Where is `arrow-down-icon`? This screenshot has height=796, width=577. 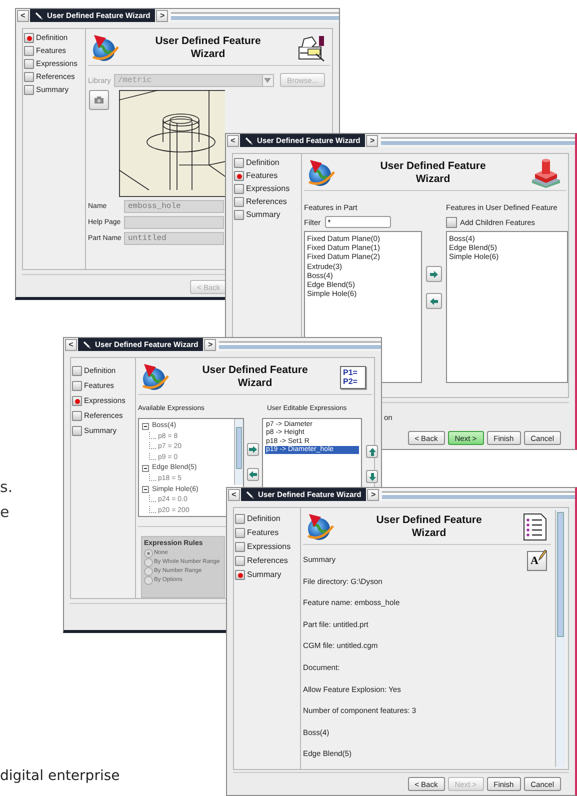
arrow-down-icon is located at coordinates (372, 476).